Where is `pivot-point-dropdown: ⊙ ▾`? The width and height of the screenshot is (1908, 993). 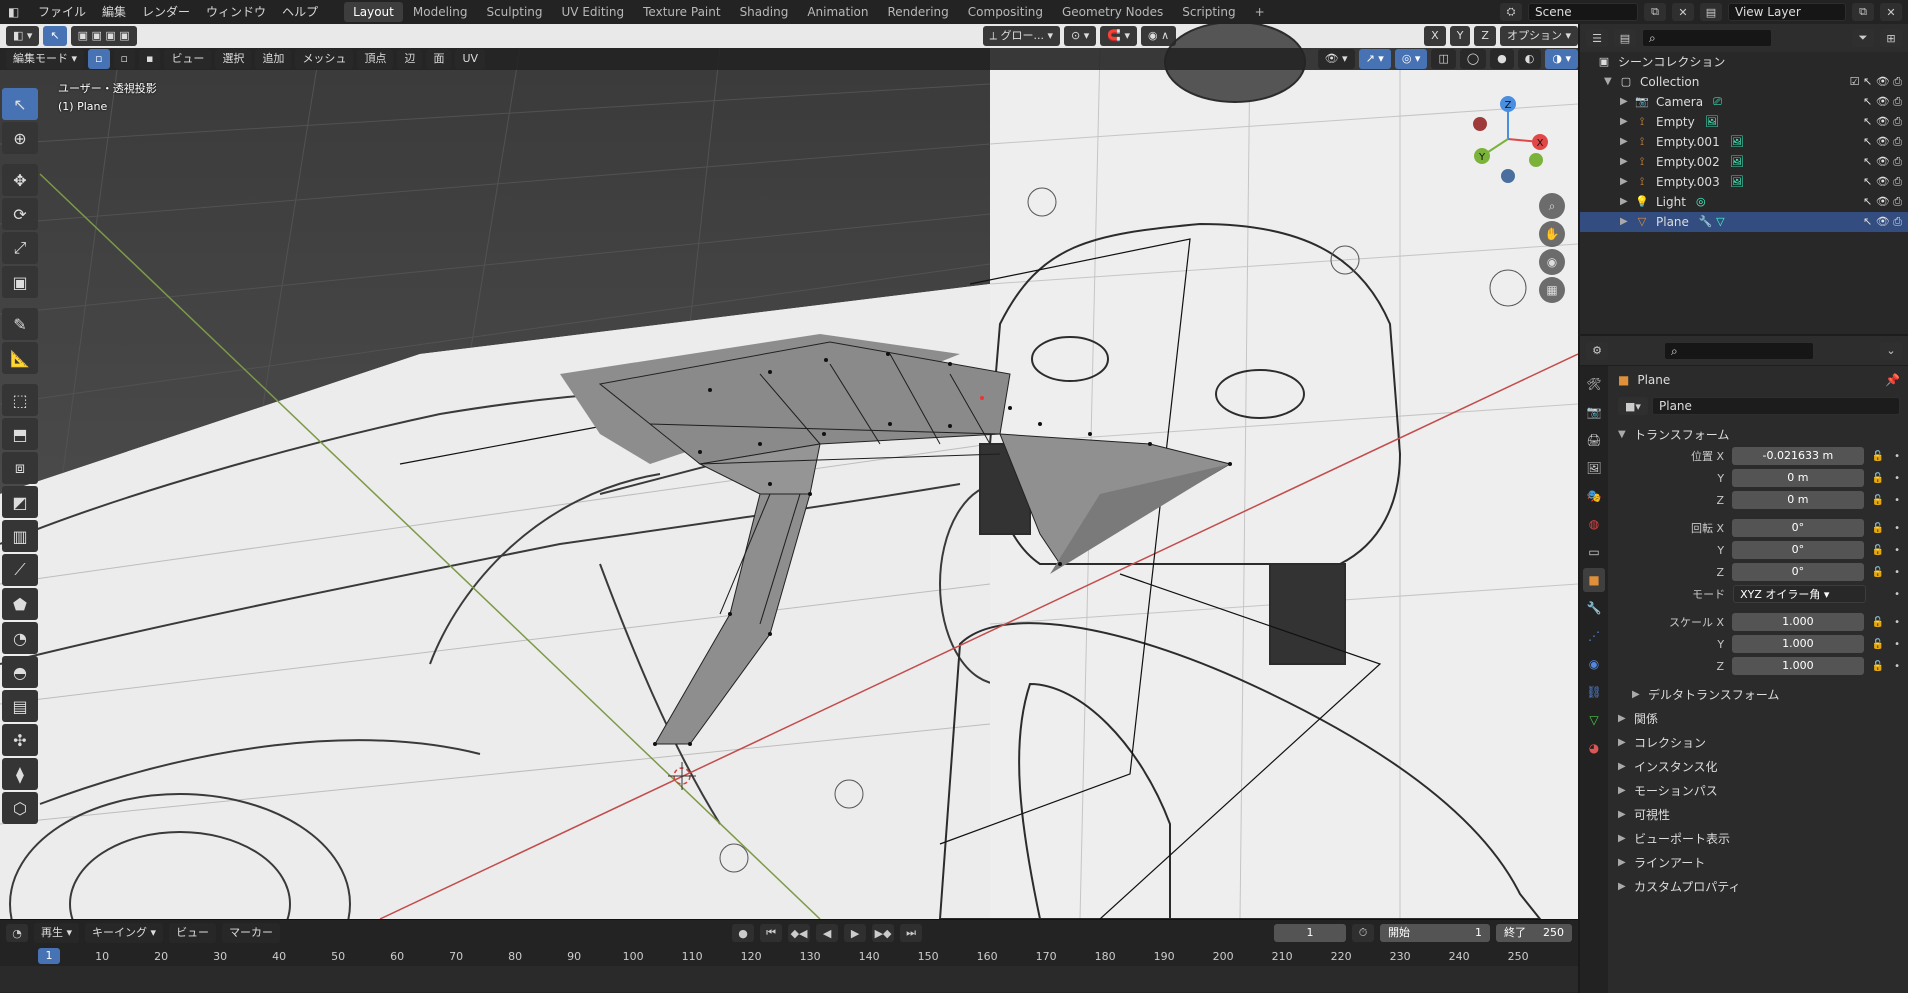
pivot-point-dropdown: ⊙ ▾ is located at coordinates (1080, 36).